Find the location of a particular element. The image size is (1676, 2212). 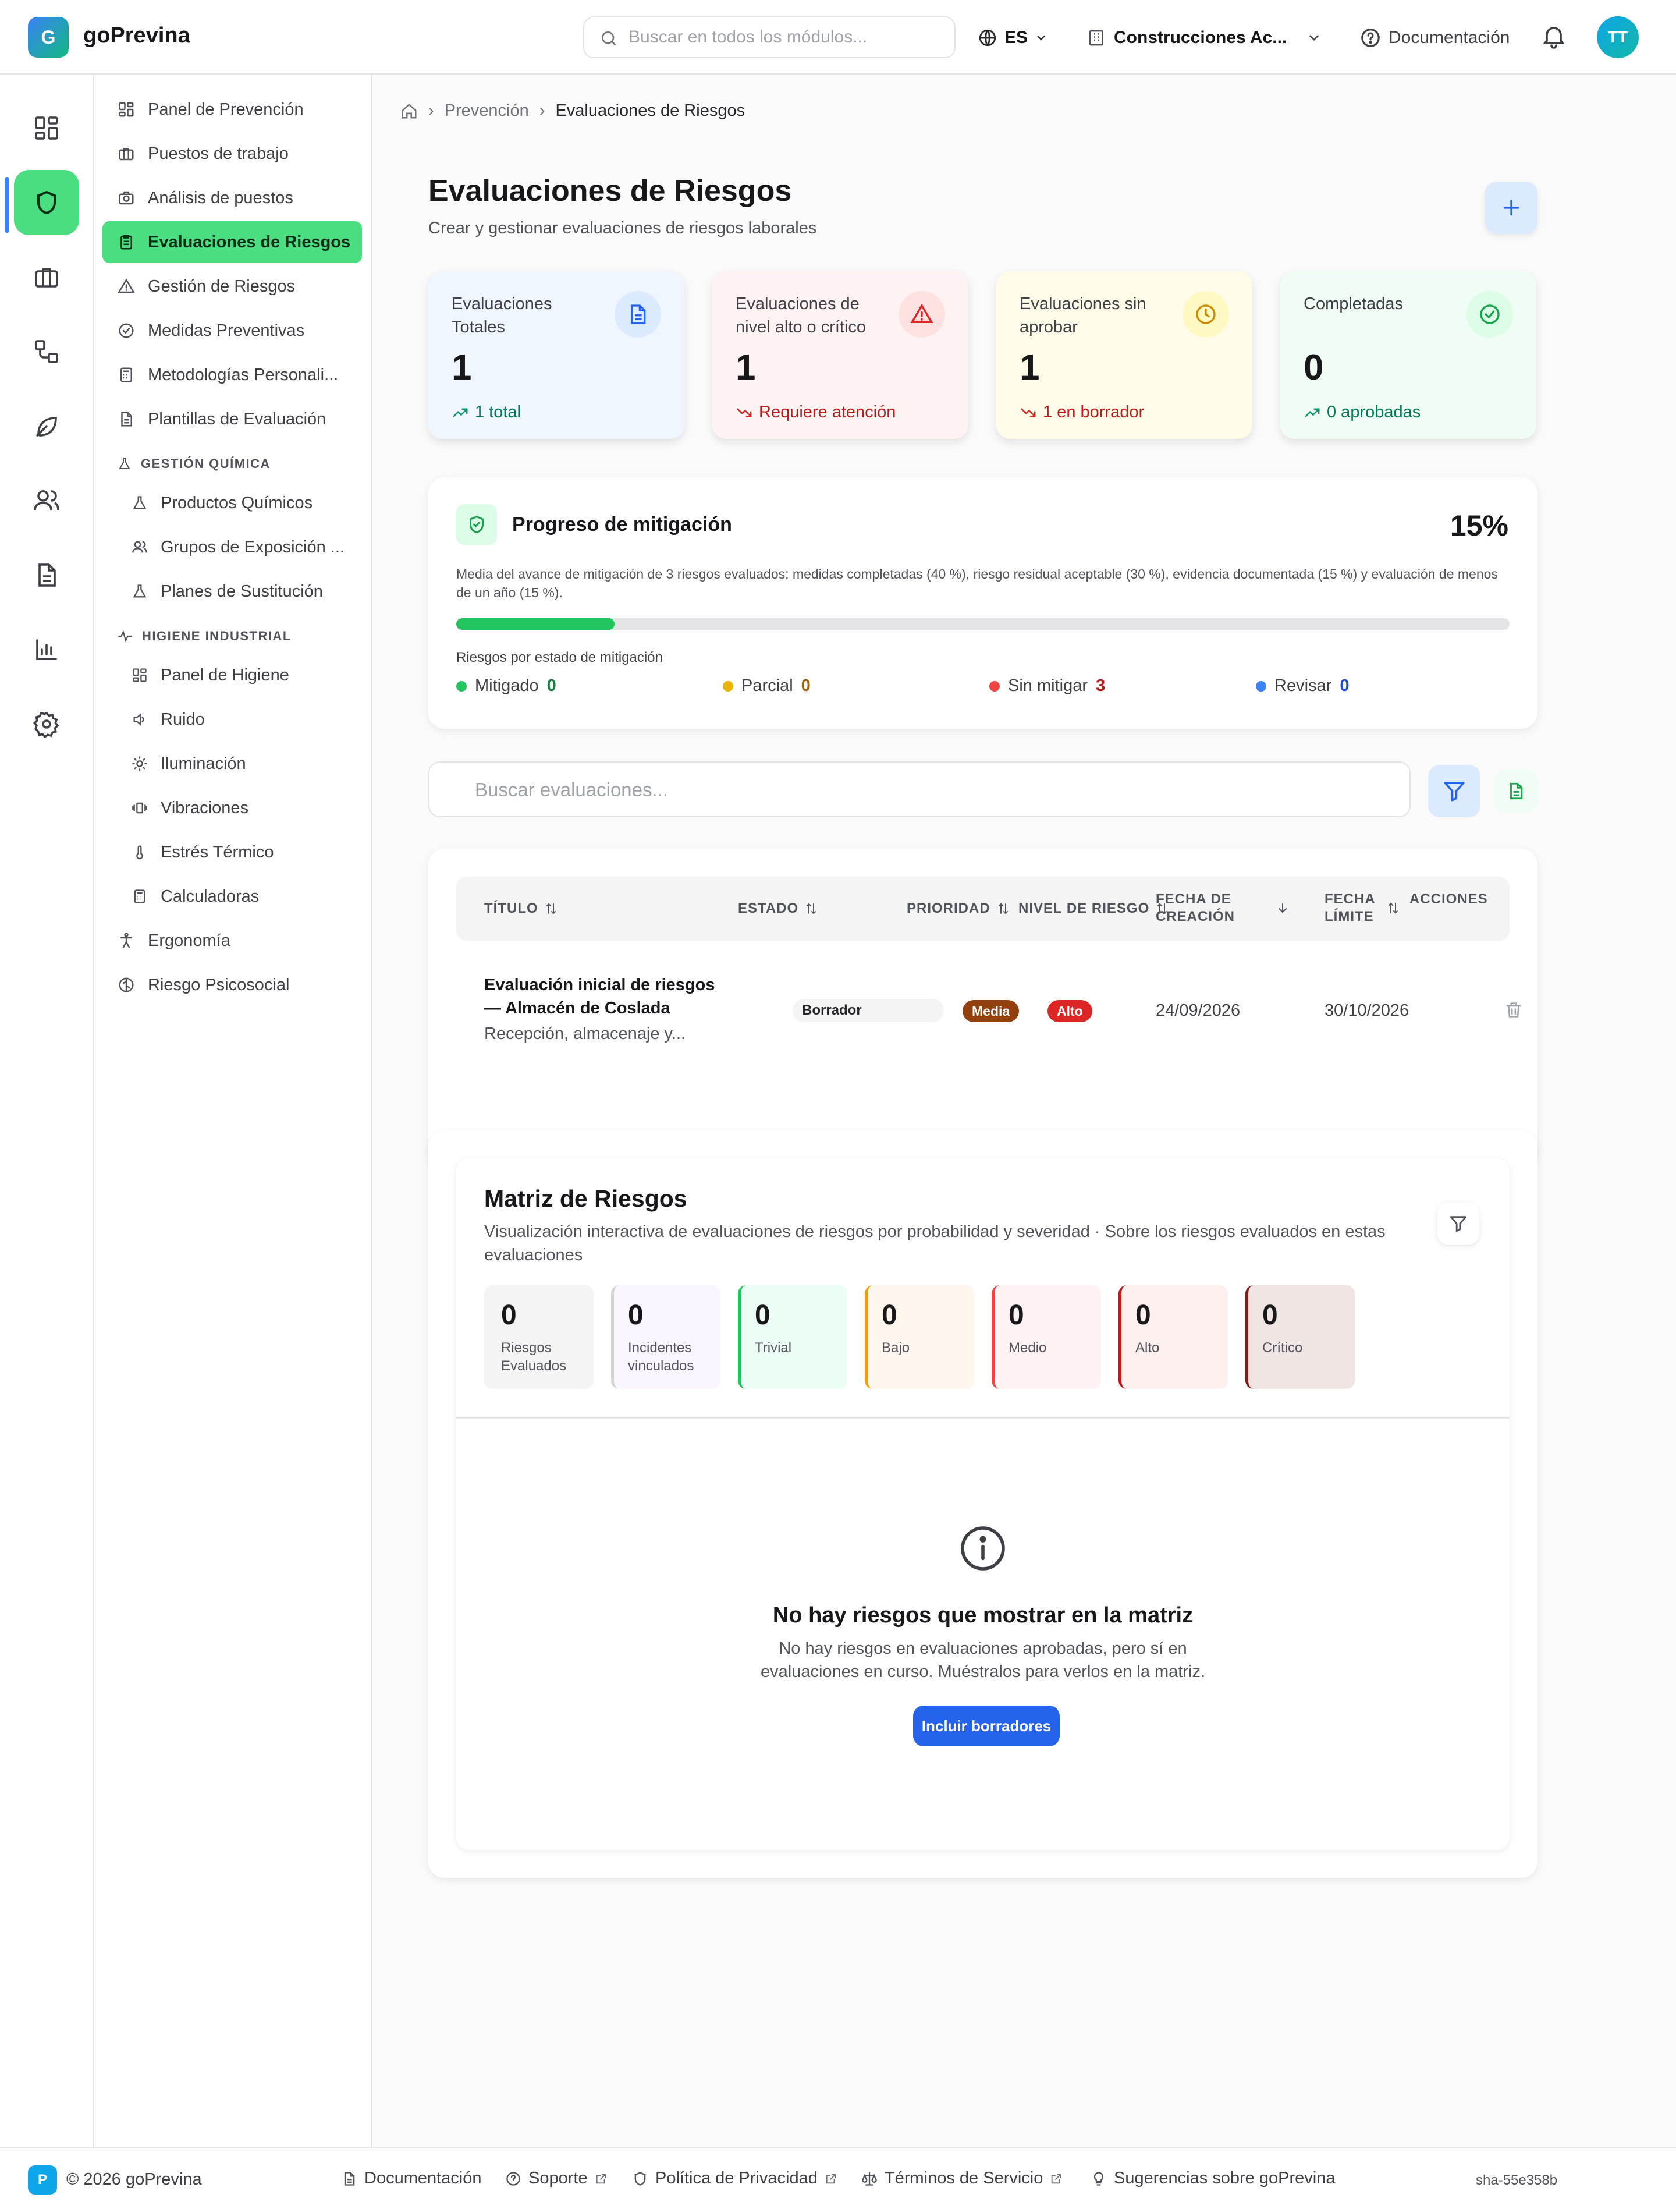

export-button is located at coordinates (1515, 792).